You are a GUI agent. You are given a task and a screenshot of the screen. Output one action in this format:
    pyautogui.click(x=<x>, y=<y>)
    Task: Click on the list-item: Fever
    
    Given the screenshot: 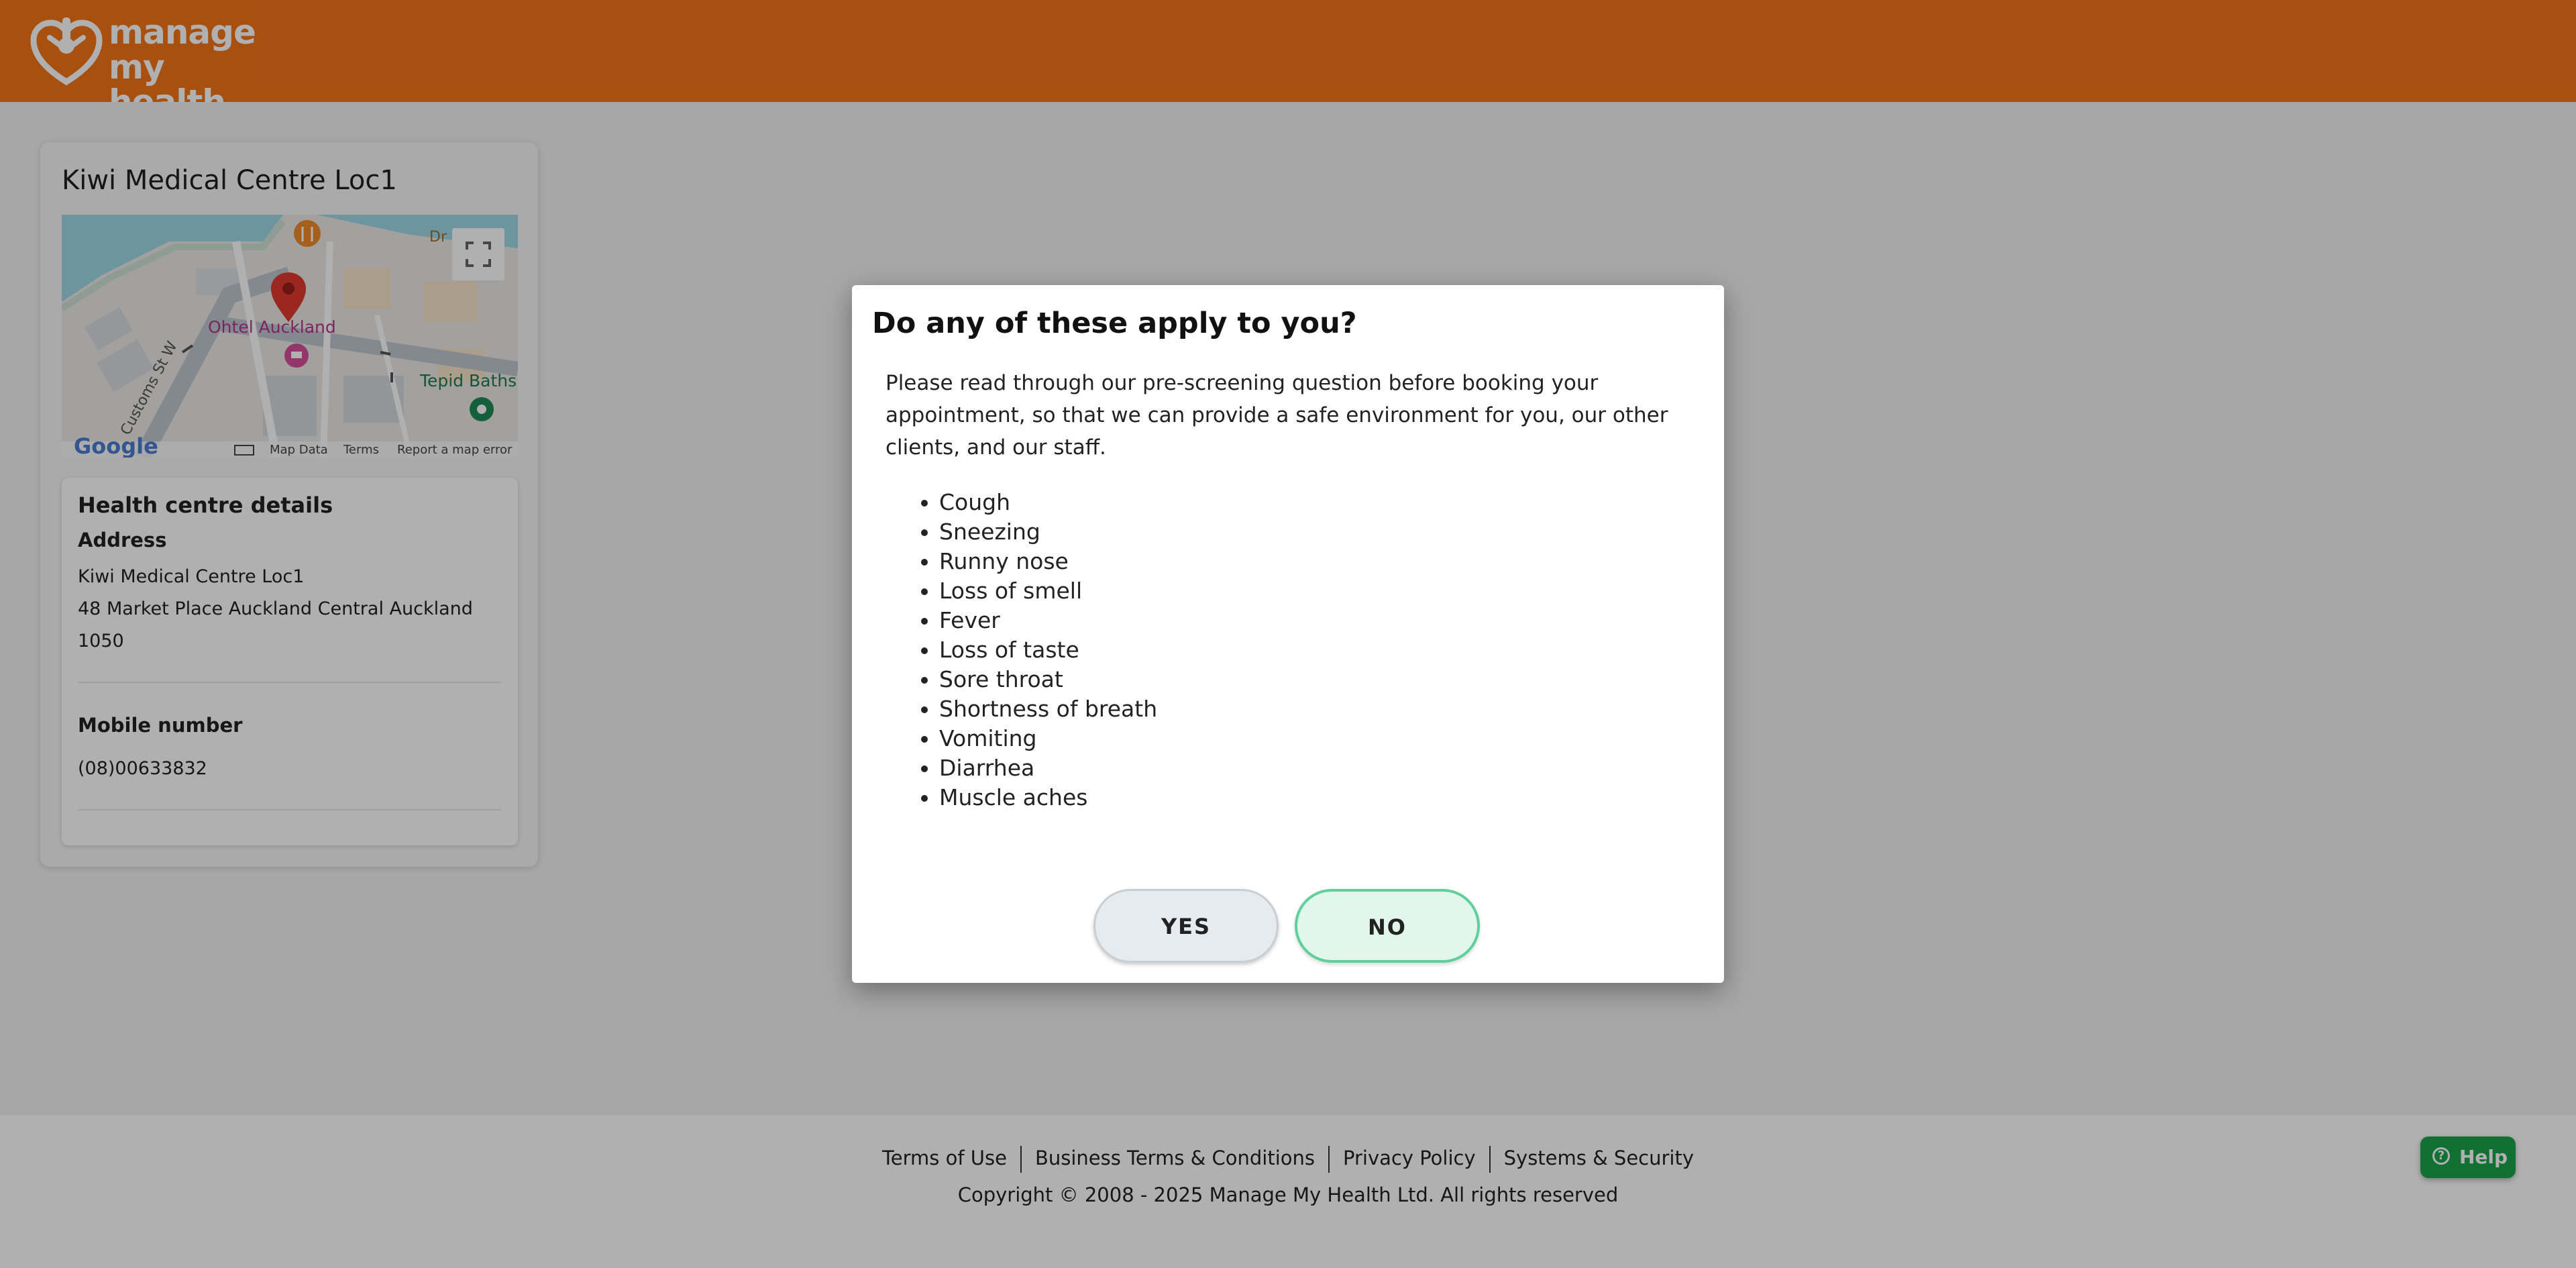 What is the action you would take?
    pyautogui.click(x=1048, y=620)
    